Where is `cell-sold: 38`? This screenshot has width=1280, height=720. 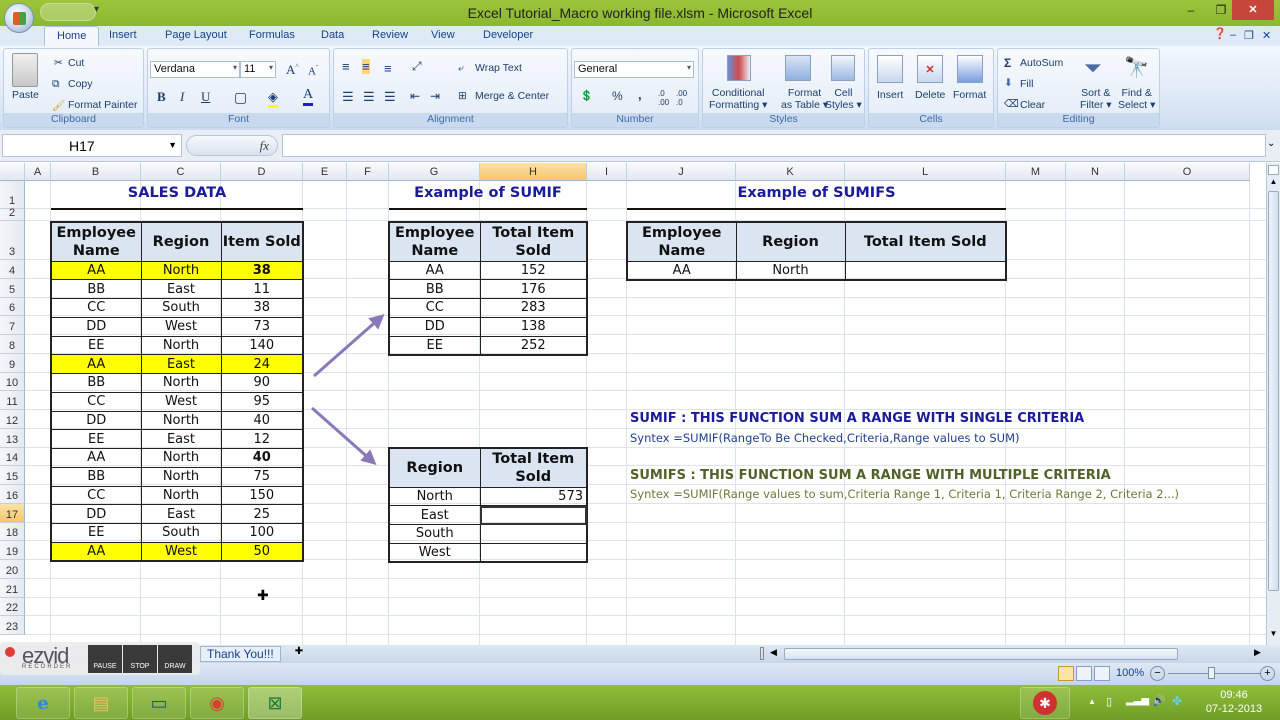
cell-sold: 38 is located at coordinates (262, 270).